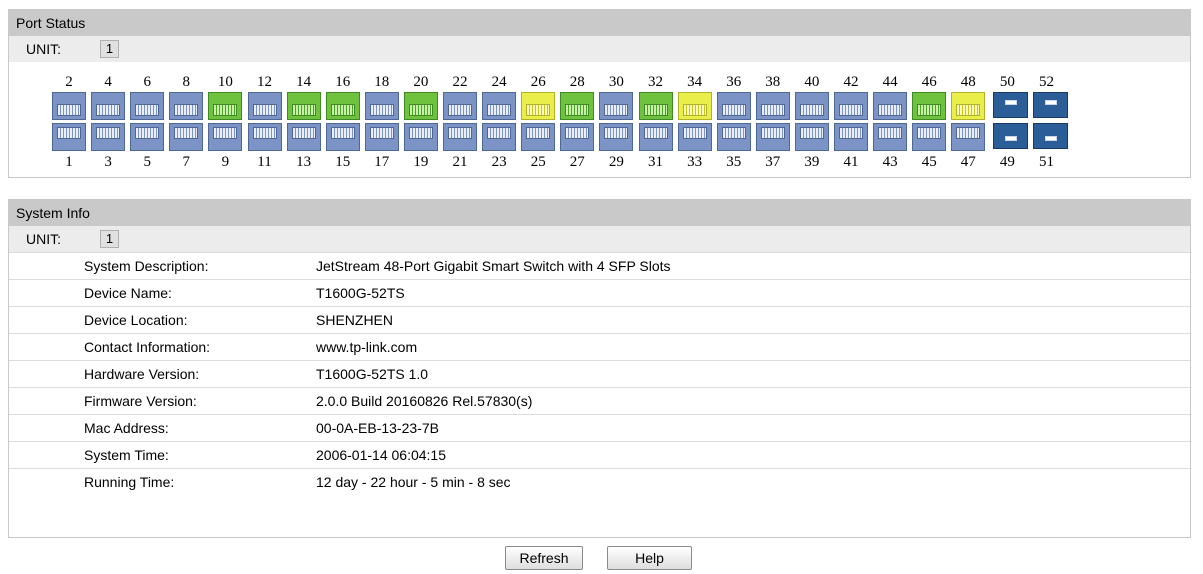  Describe the element at coordinates (499, 82) in the screenshot. I see `port-number-label: 24` at that location.